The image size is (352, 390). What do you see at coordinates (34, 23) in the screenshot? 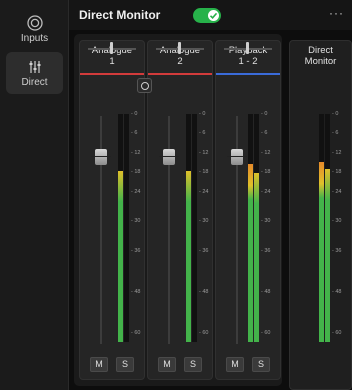
I see `inputs-icon` at bounding box center [34, 23].